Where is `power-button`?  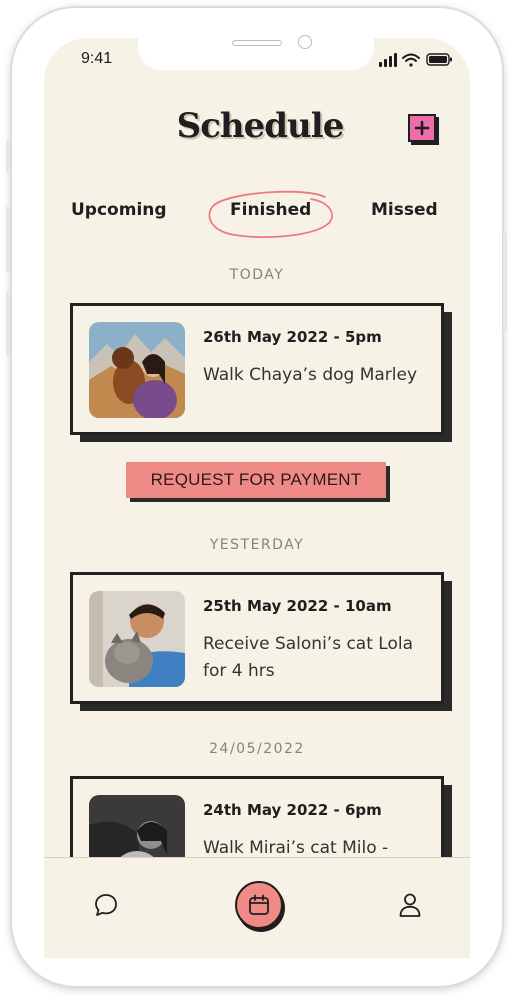
power-button is located at coordinates (505, 282).